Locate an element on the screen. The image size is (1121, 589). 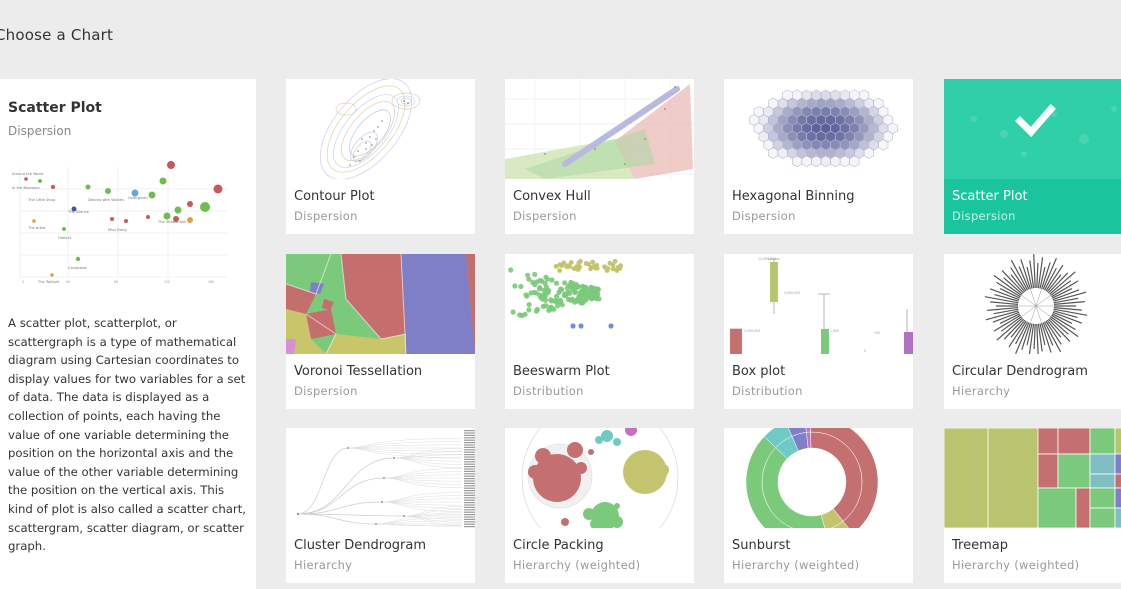
chart-card-beeswarm-plot: Beeswarm Plot Distribution is located at coordinates (599, 331).